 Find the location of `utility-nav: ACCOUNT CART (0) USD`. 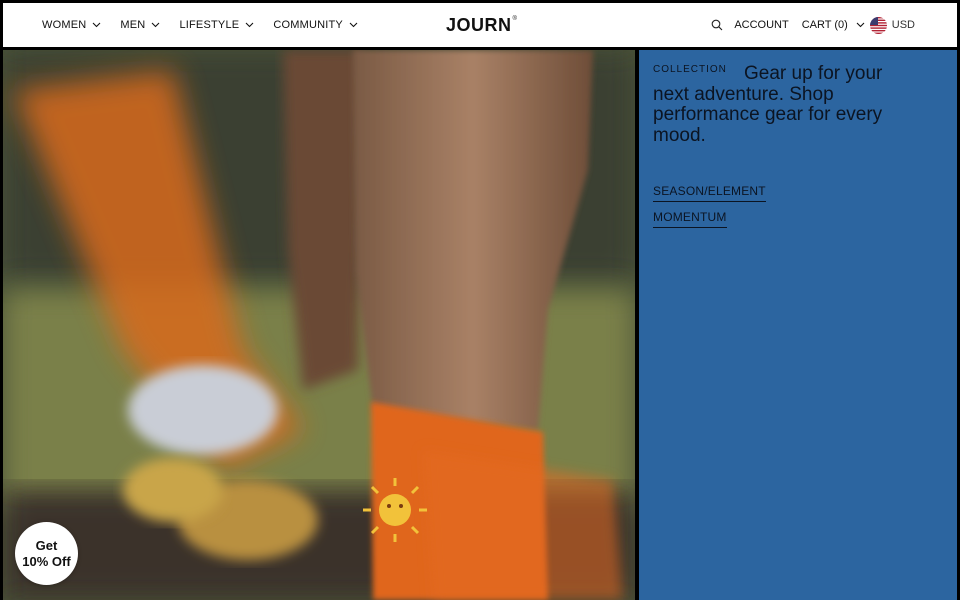

utility-nav: ACCOUNT CART (0) USD is located at coordinates (813, 25).